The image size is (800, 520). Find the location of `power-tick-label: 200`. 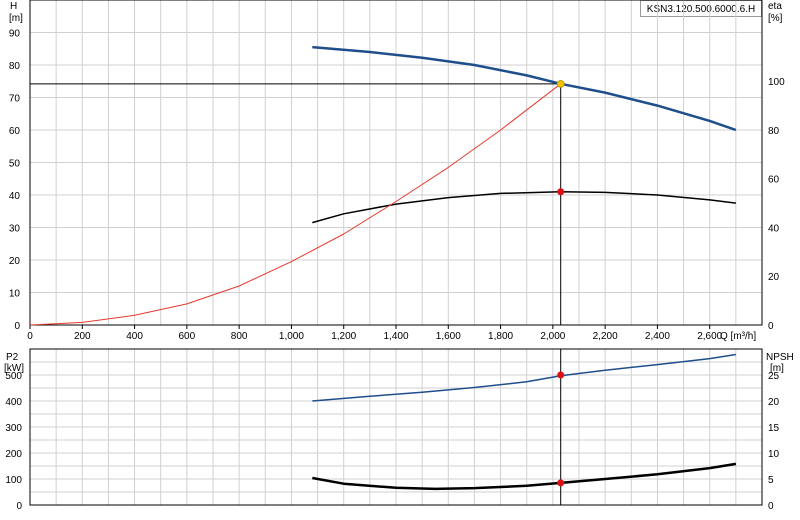

power-tick-label: 200 is located at coordinates (13, 454).